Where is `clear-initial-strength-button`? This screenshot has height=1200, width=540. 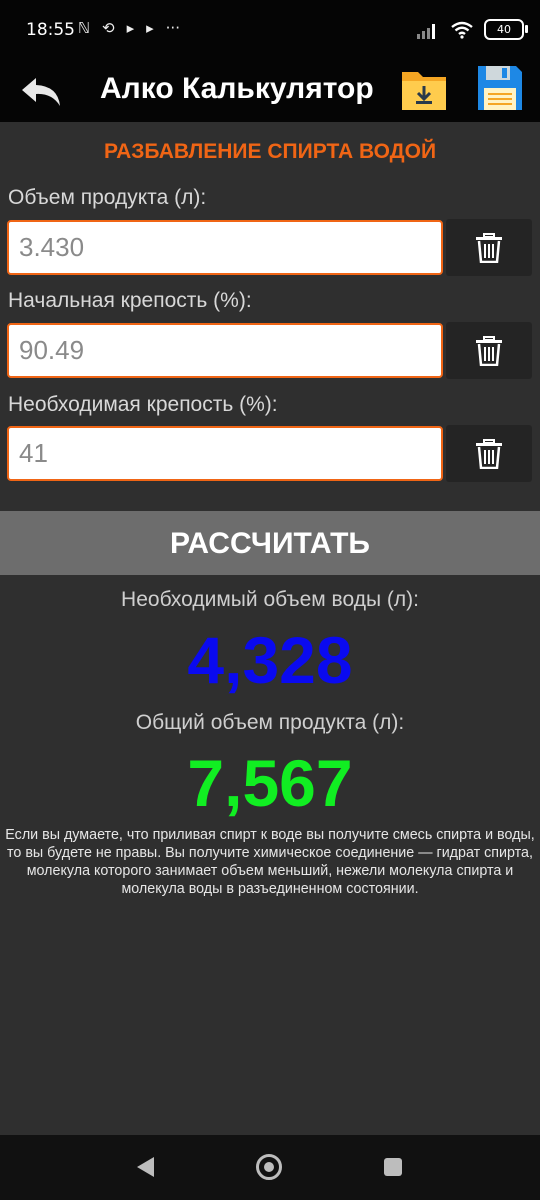
clear-initial-strength-button is located at coordinates (489, 350).